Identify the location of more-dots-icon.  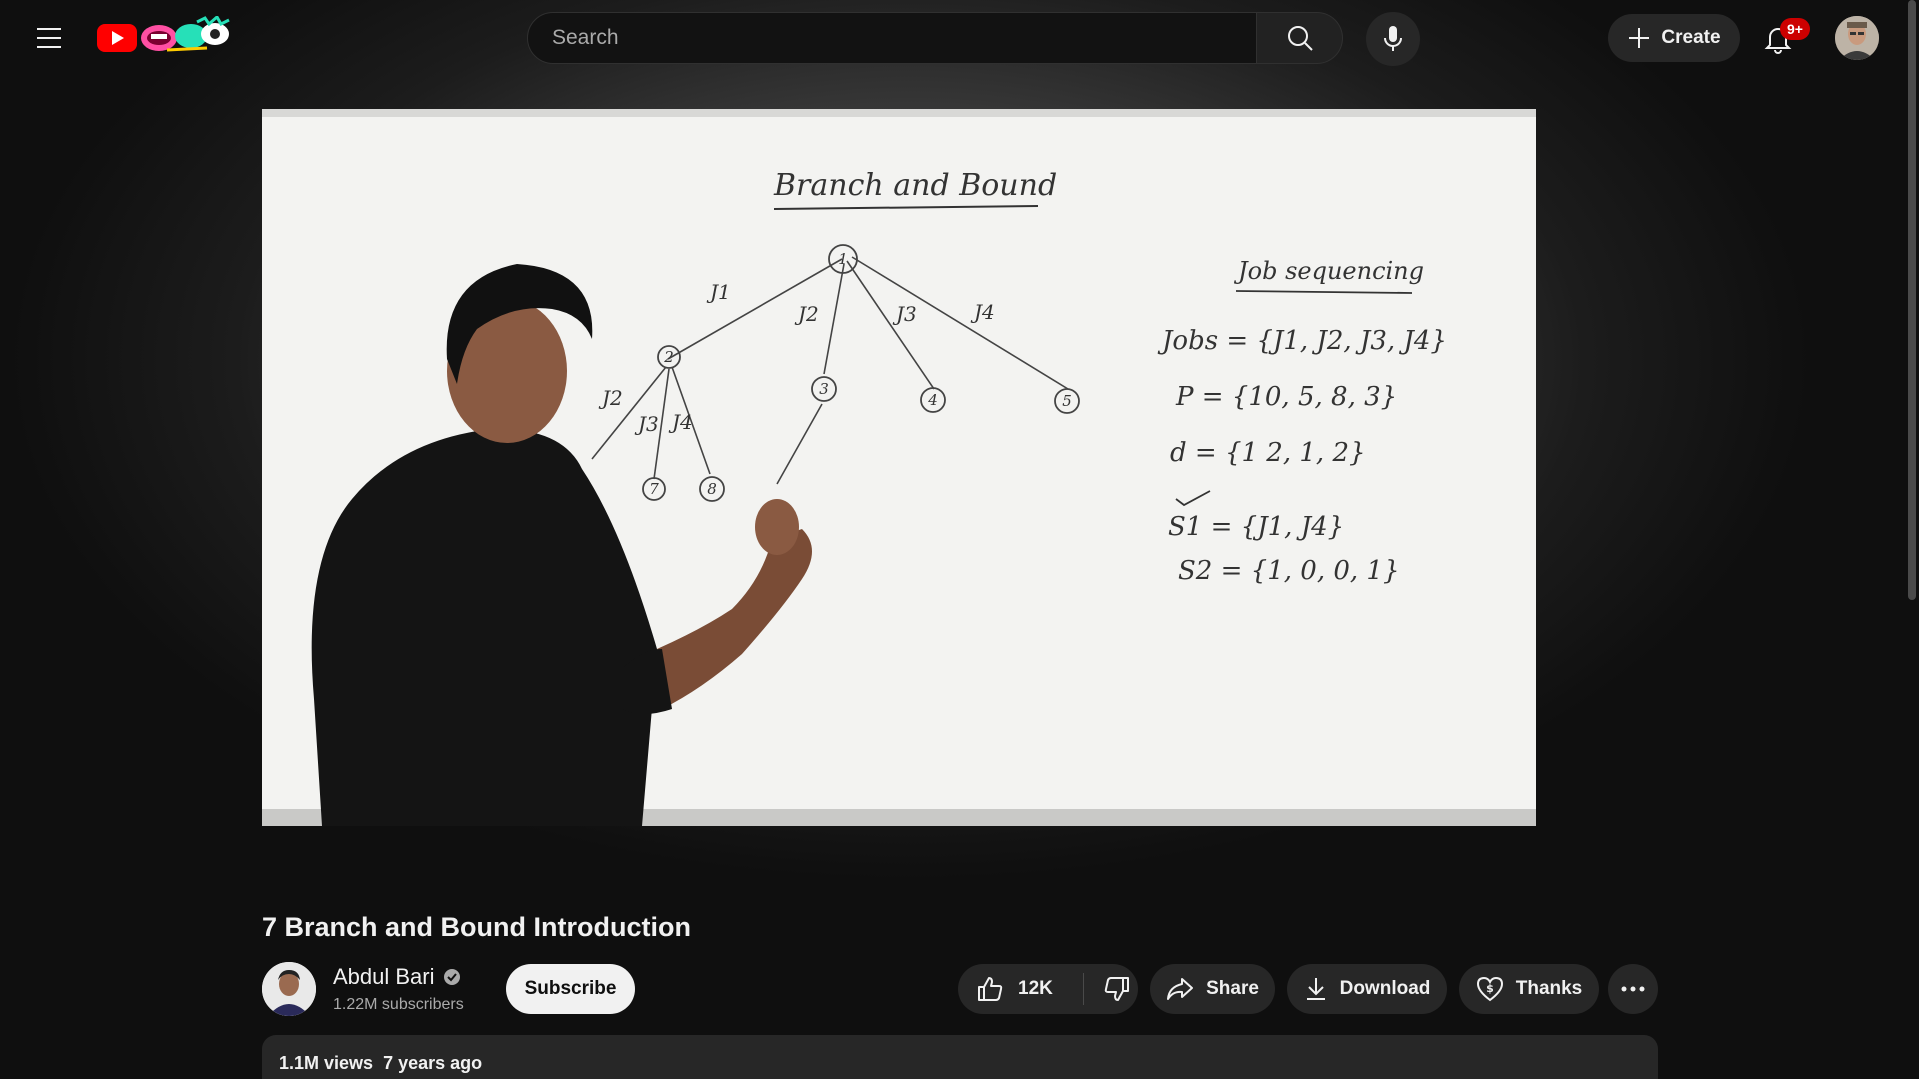
(1633, 989).